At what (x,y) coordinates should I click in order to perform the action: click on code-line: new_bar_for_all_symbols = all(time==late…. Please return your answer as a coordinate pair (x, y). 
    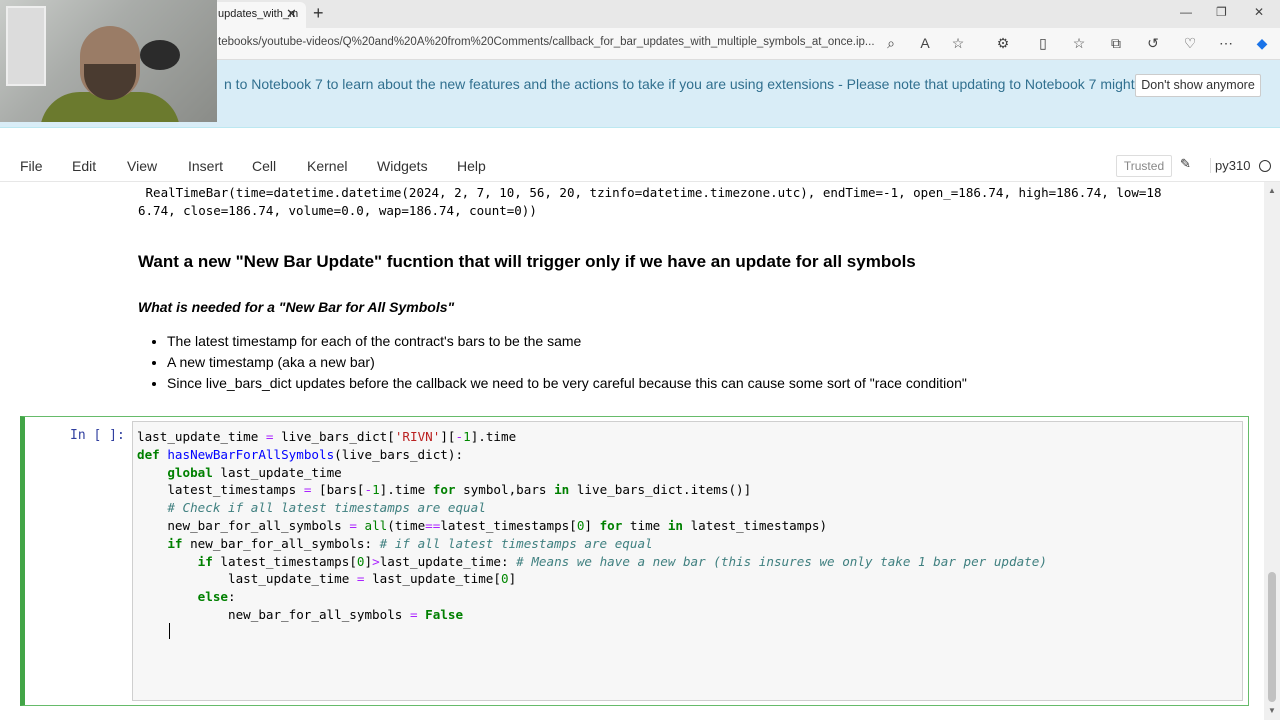
    Looking at the image, I should click on (482, 525).